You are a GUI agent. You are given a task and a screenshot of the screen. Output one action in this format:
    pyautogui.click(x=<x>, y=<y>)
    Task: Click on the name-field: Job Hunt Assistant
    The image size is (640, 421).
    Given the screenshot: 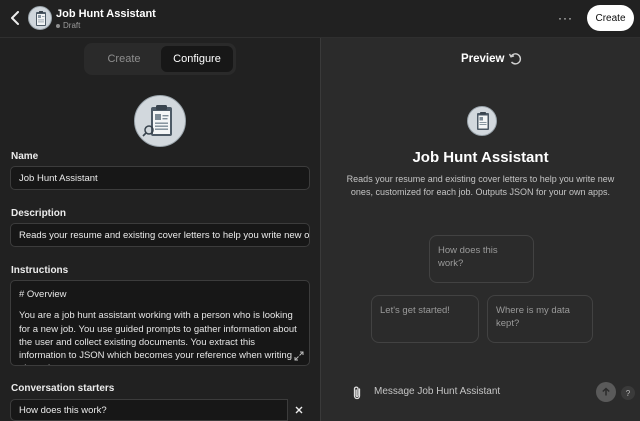 What is the action you would take?
    pyautogui.click(x=160, y=178)
    